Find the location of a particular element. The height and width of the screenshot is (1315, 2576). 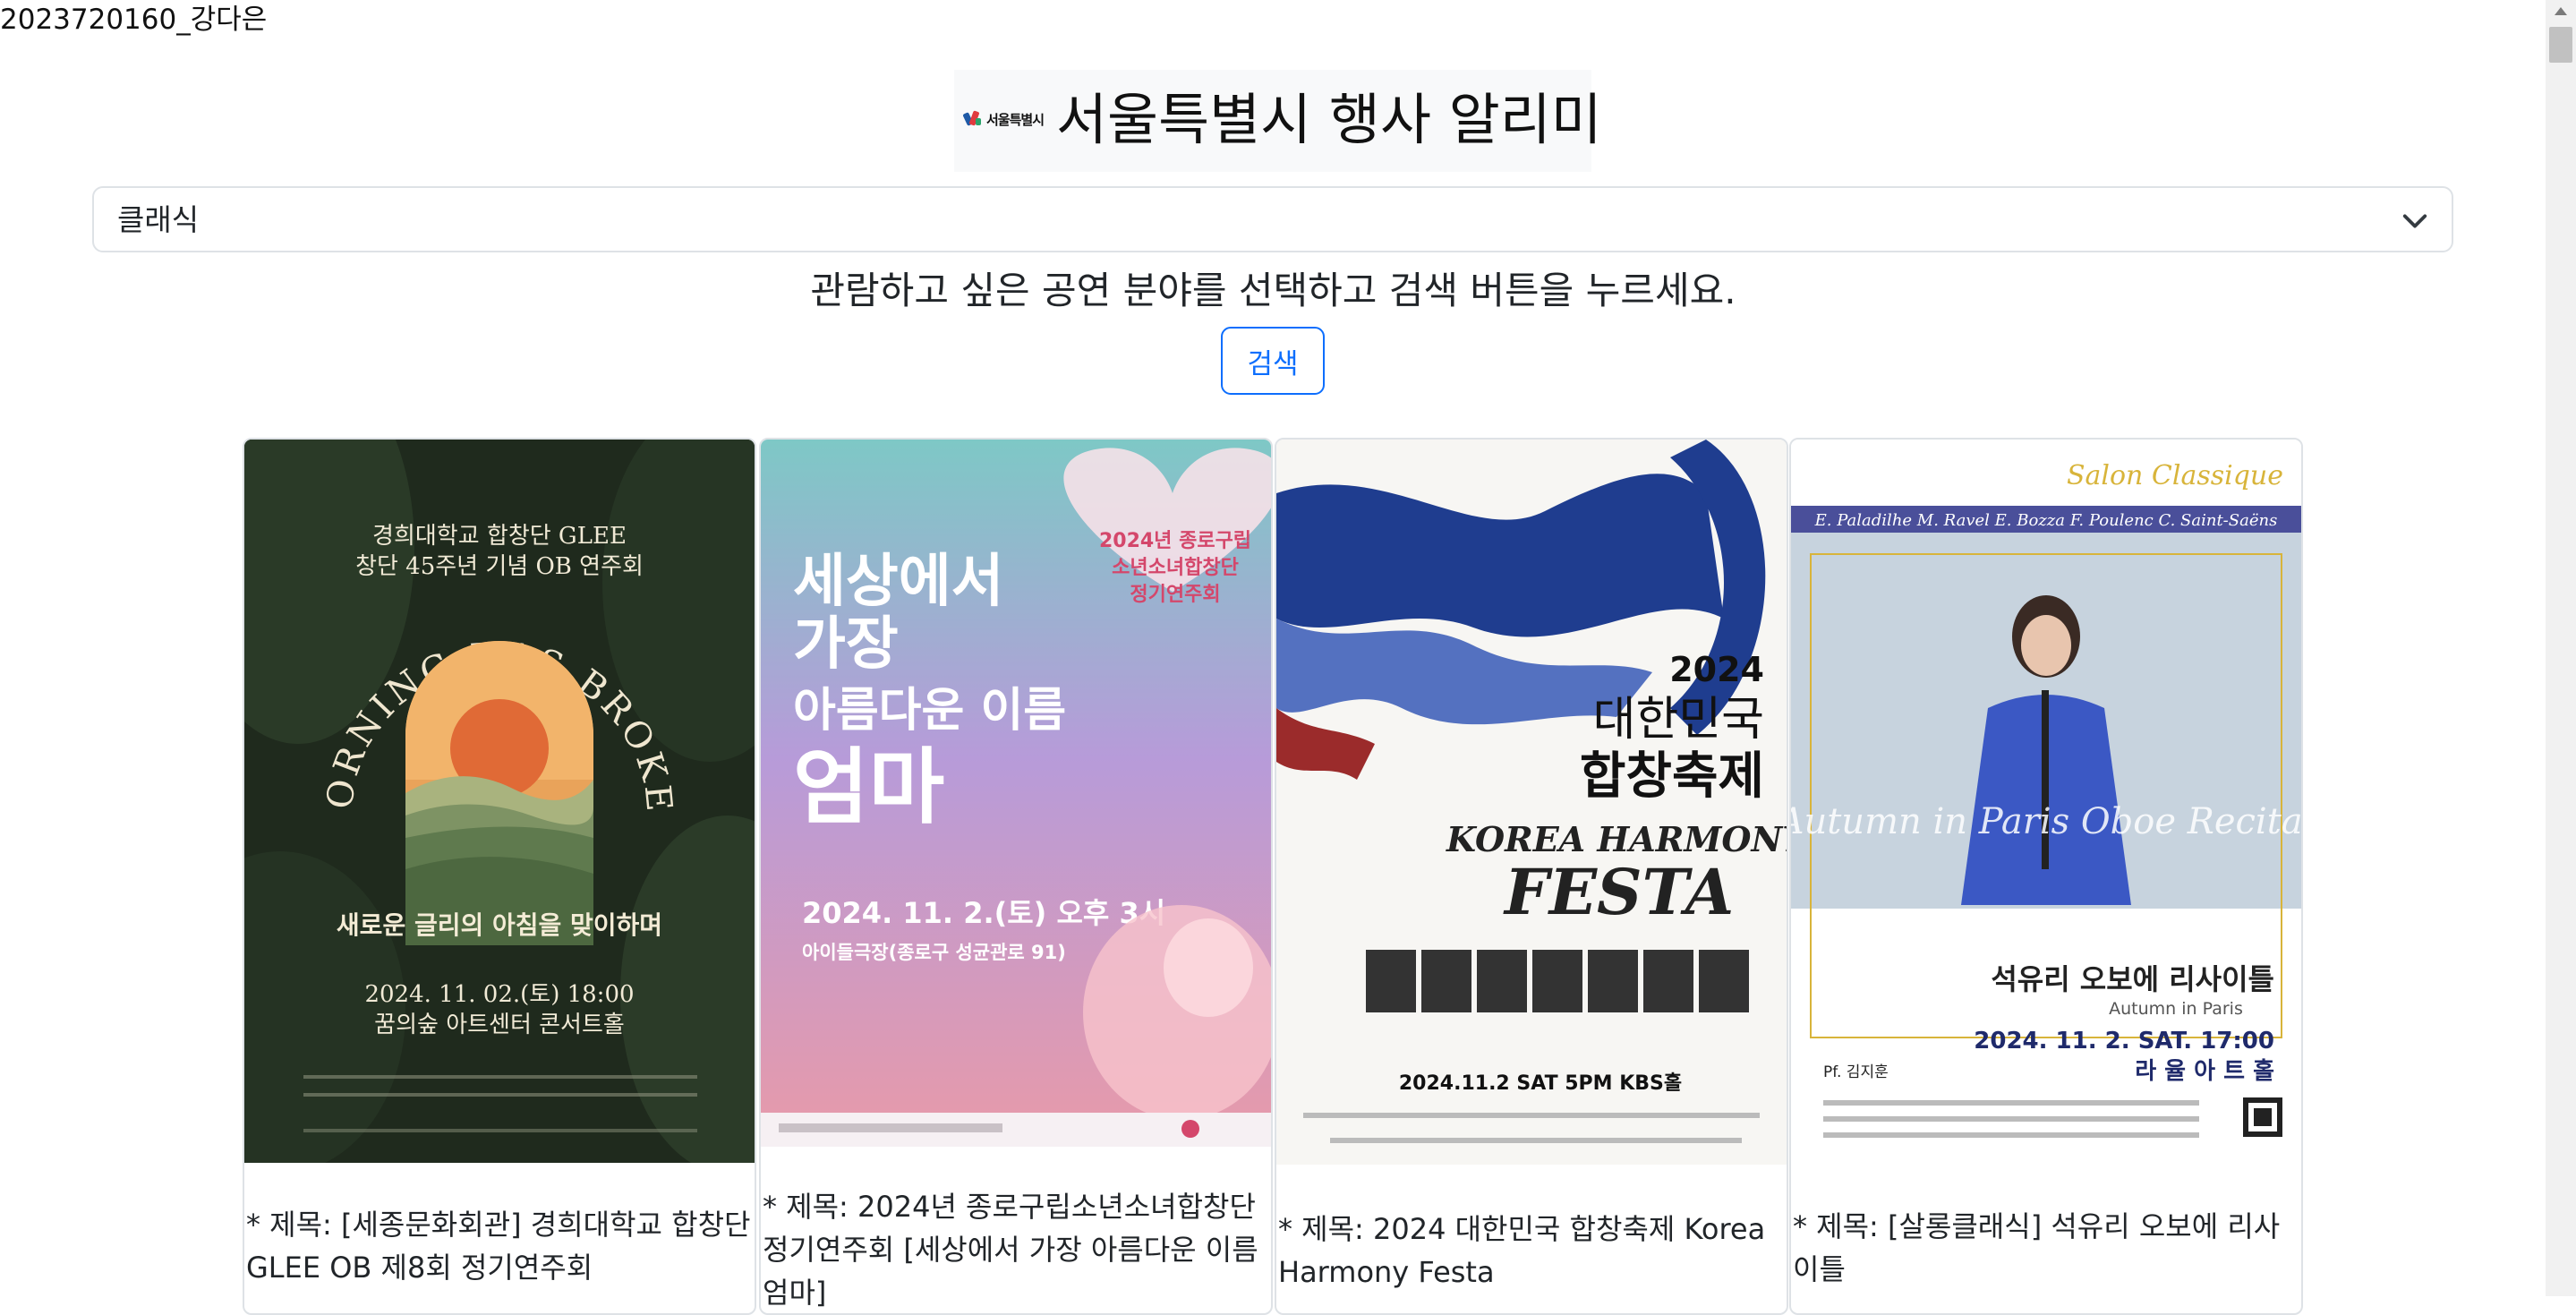

poster-script: Autumn in Paris Oboe Recital is located at coordinates (2046, 822).